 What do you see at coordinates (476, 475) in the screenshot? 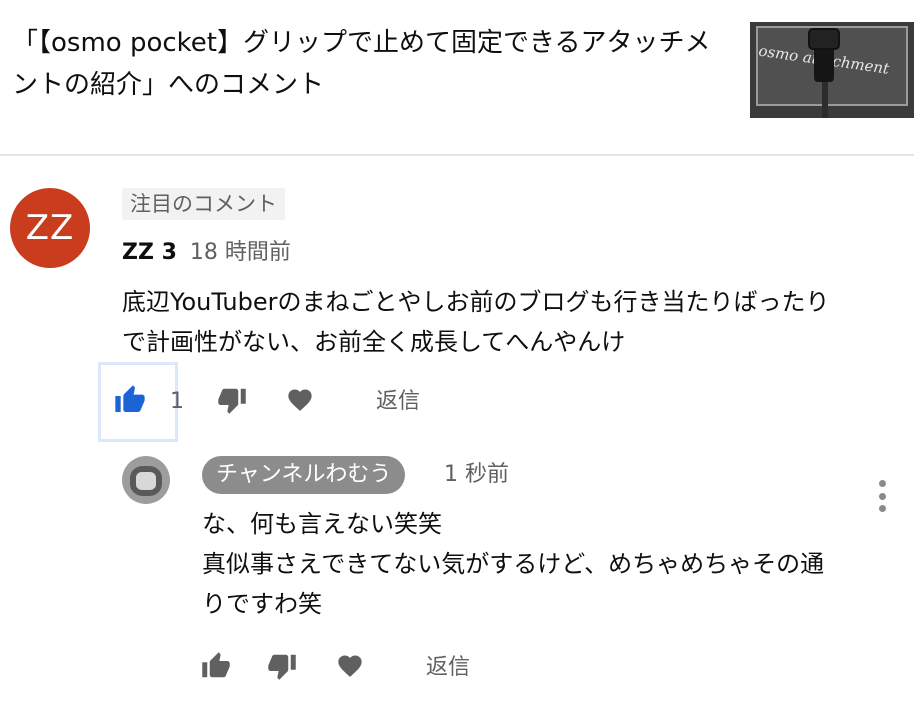
I see `reply-time: 1 秒前` at bounding box center [476, 475].